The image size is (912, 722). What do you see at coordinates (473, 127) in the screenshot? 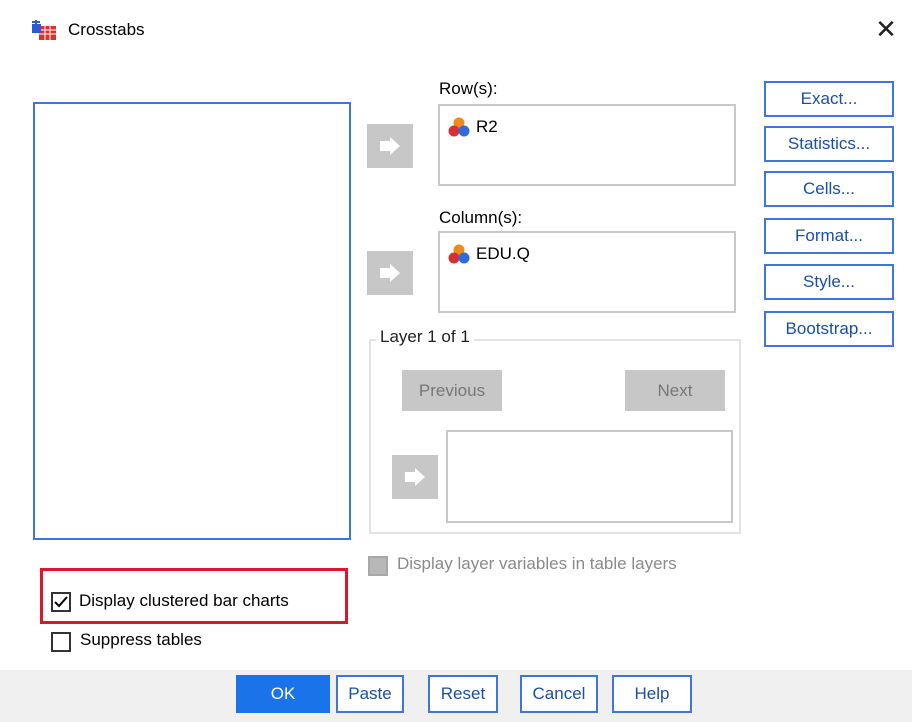
I see `rows-list-item: R2` at bounding box center [473, 127].